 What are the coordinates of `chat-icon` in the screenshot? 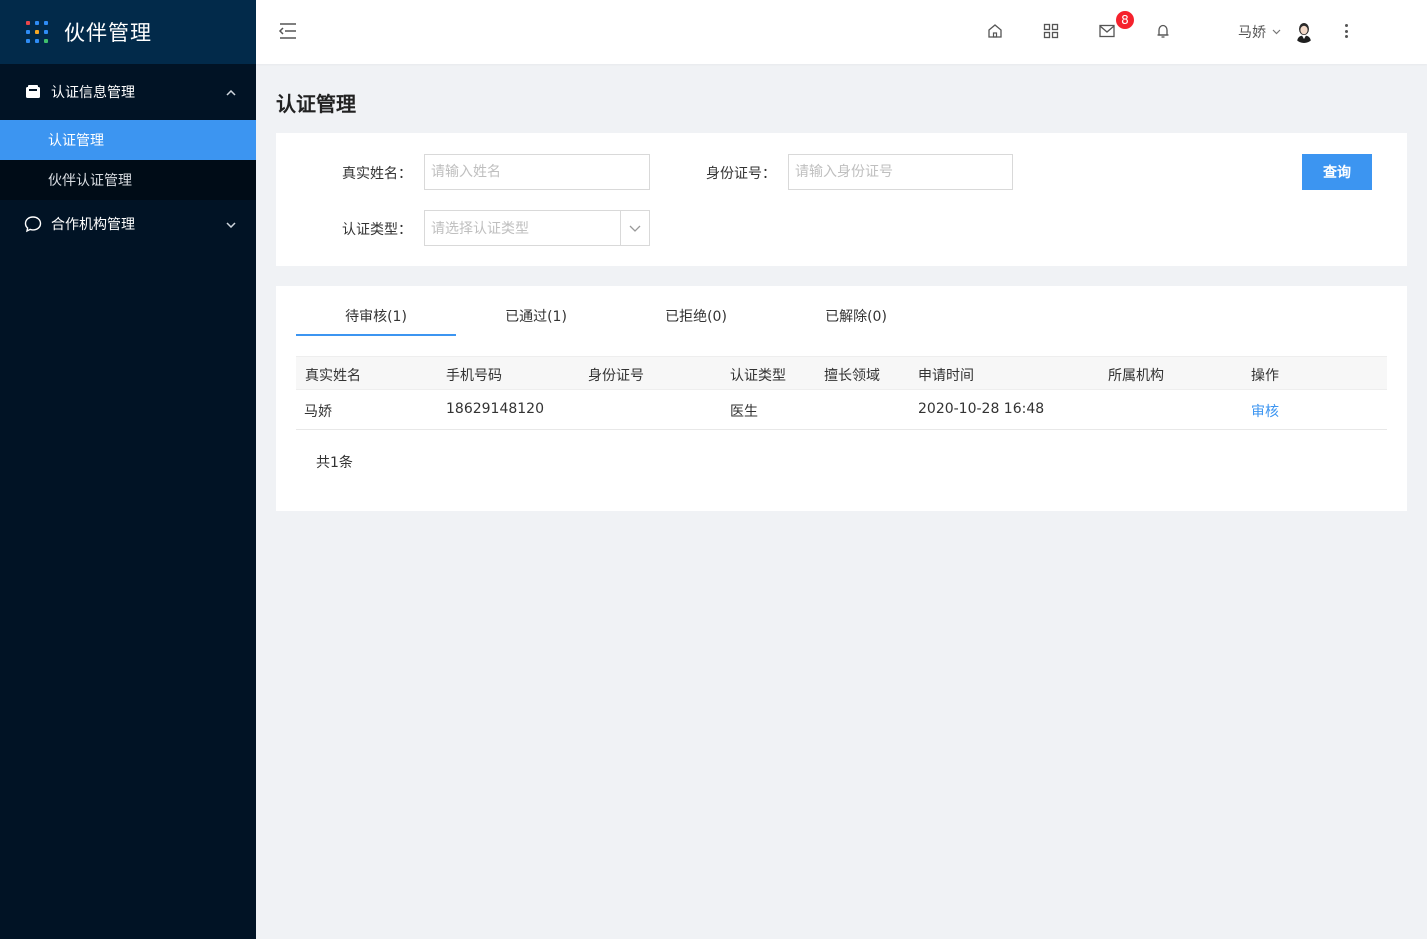 It's located at (33, 224).